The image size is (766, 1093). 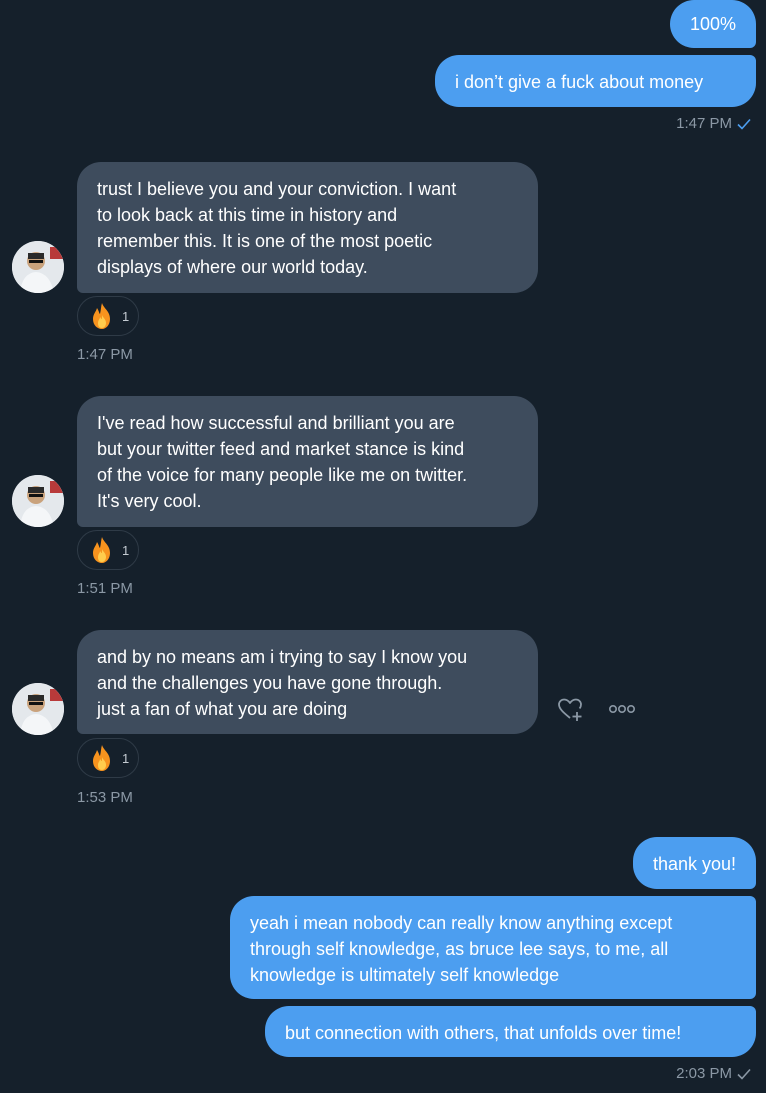 I want to click on message-timestamp: 1:53 PM, so click(x=105, y=797).